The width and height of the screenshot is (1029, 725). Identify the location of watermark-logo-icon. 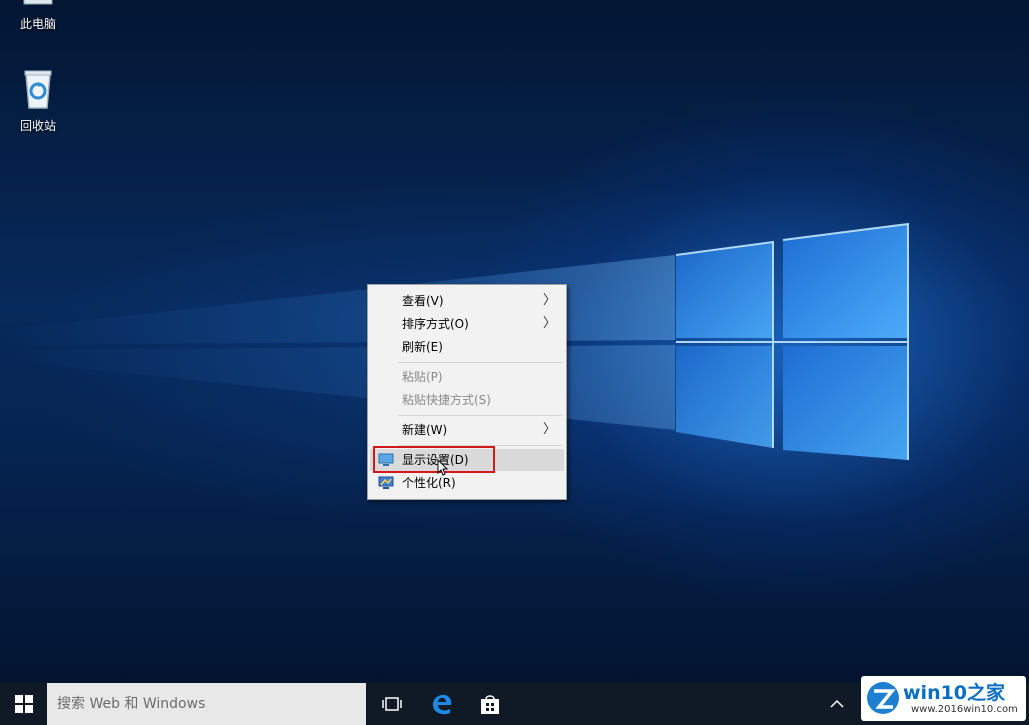
(883, 698).